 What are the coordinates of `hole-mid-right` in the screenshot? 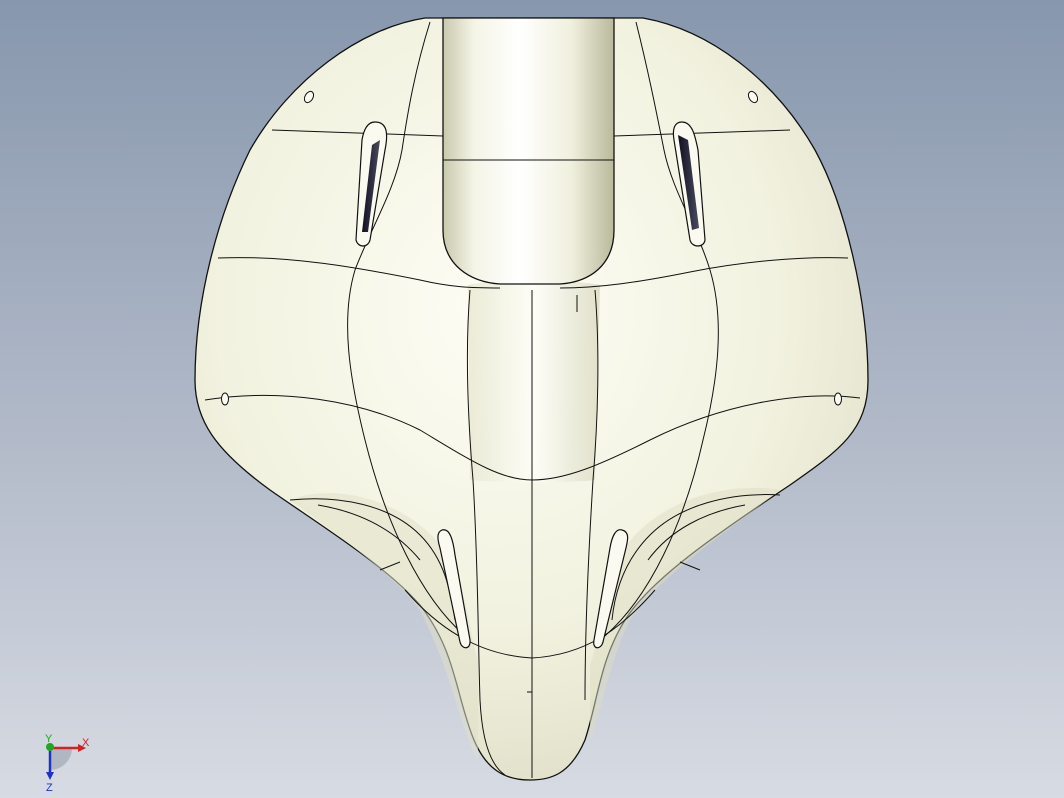 It's located at (838, 399).